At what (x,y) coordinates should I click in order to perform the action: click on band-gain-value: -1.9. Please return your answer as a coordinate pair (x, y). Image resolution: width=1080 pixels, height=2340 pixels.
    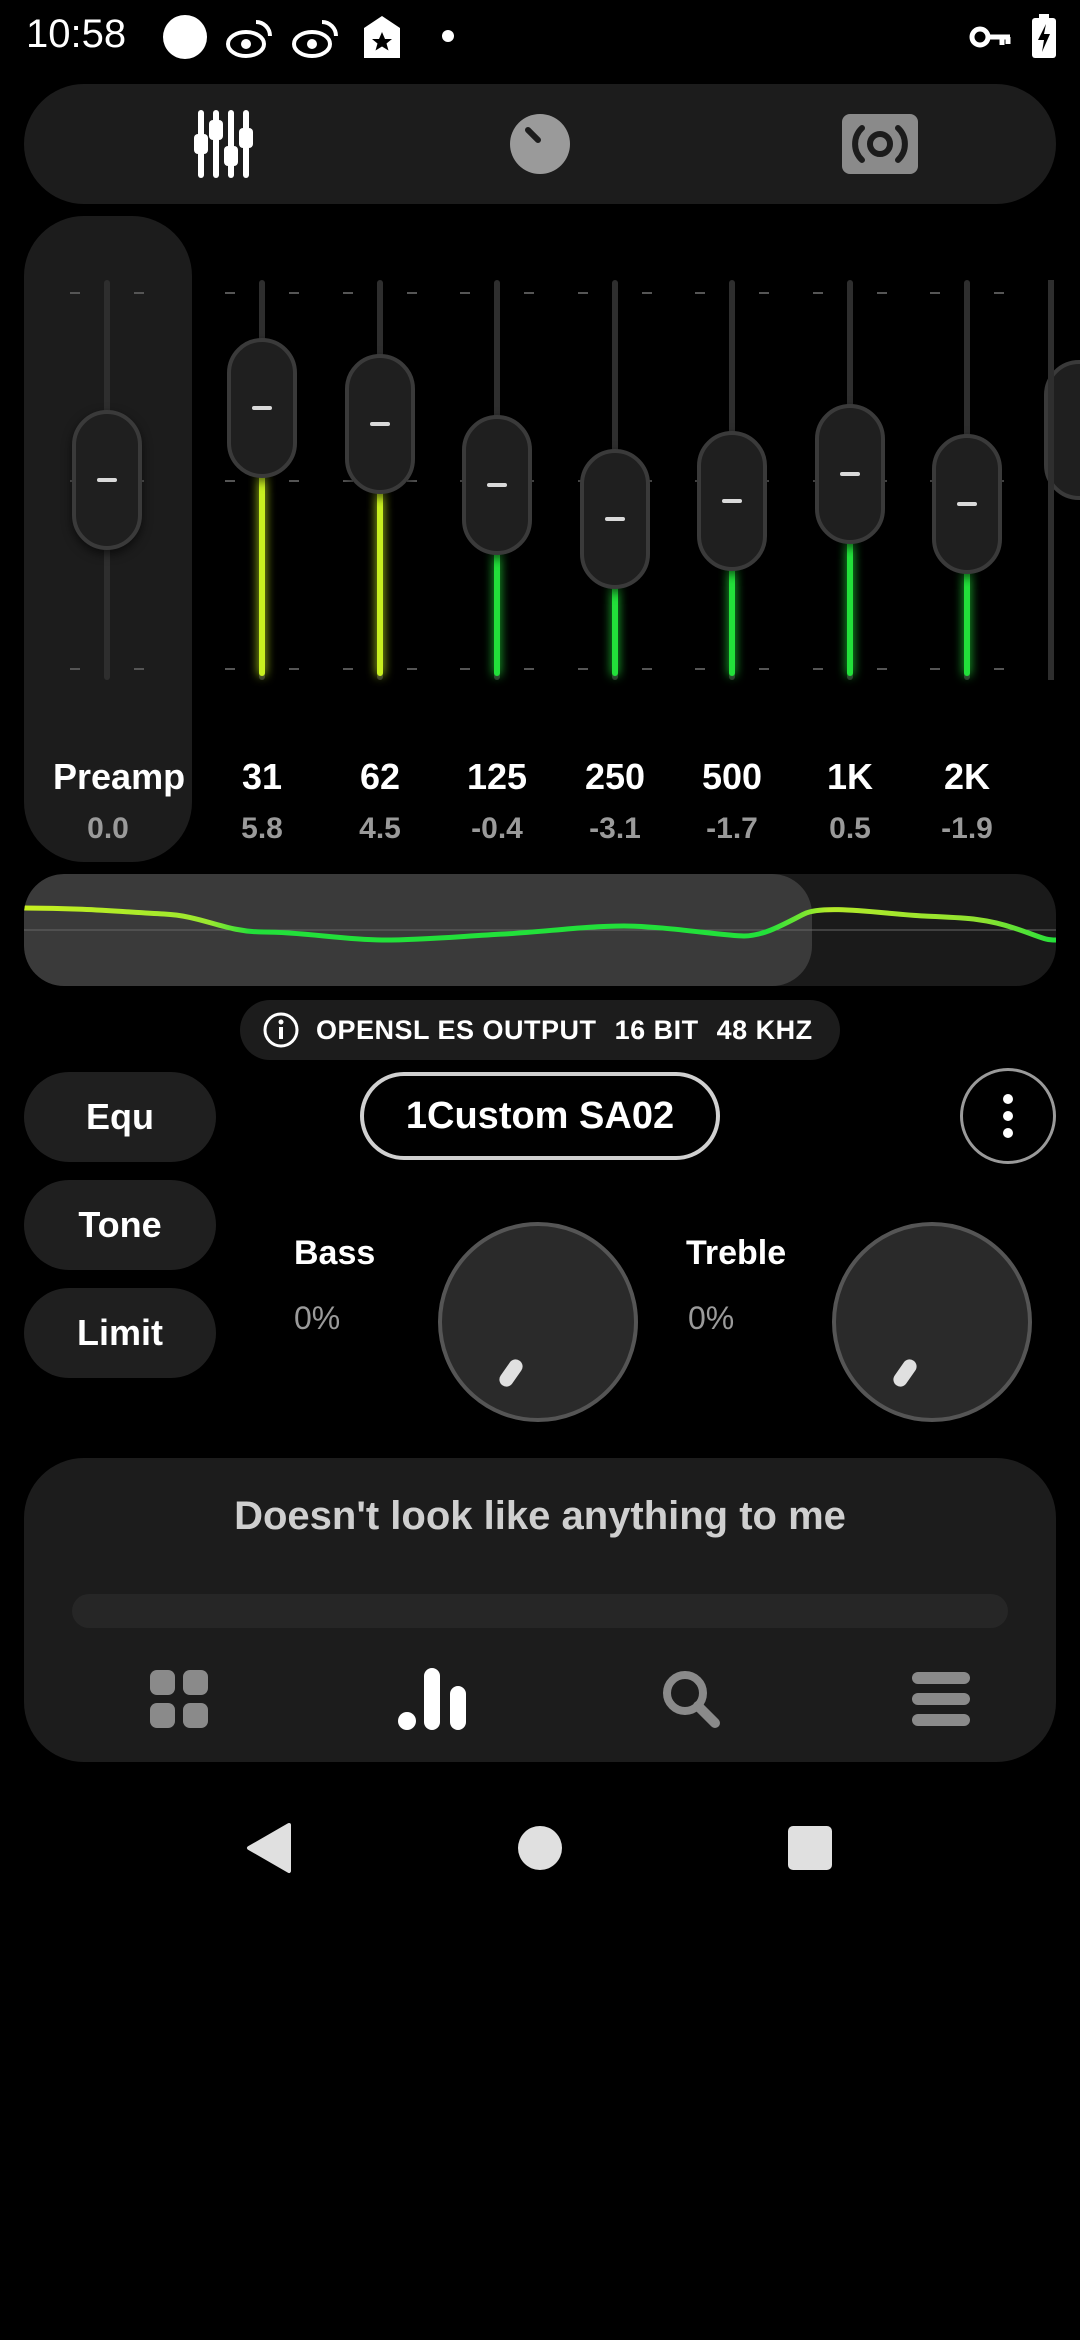
    Looking at the image, I should click on (967, 828).